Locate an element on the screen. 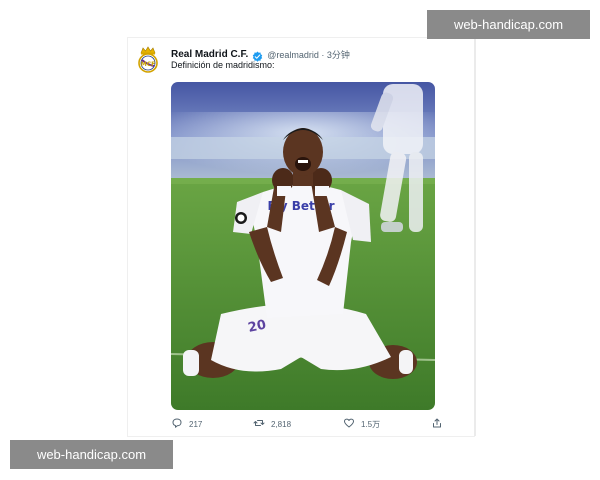 Image resolution: width=600 pixels, height=480 pixels. retweet-icon is located at coordinates (259, 424).